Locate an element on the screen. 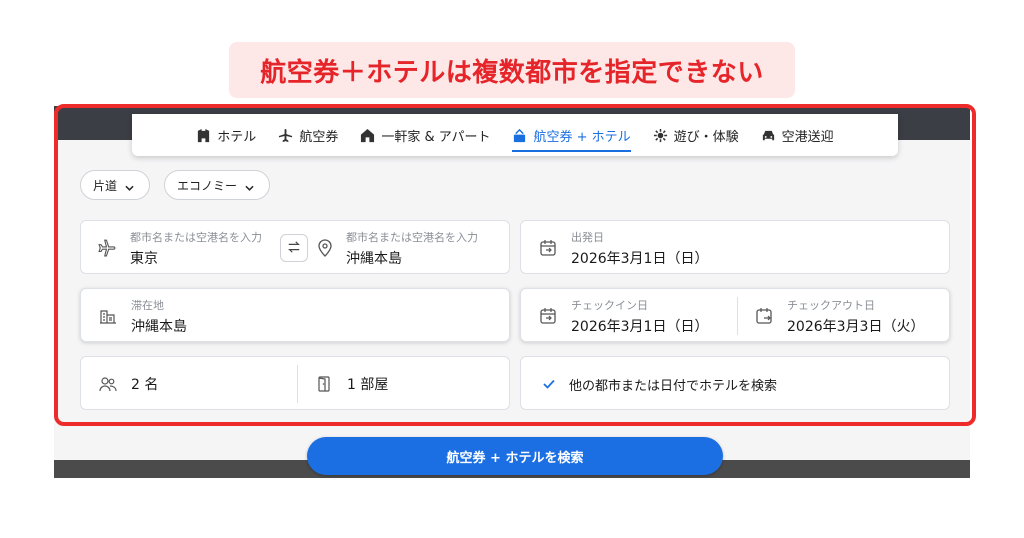 This screenshot has height=538, width=1024. tab-flights: 航空券 is located at coordinates (308, 135).